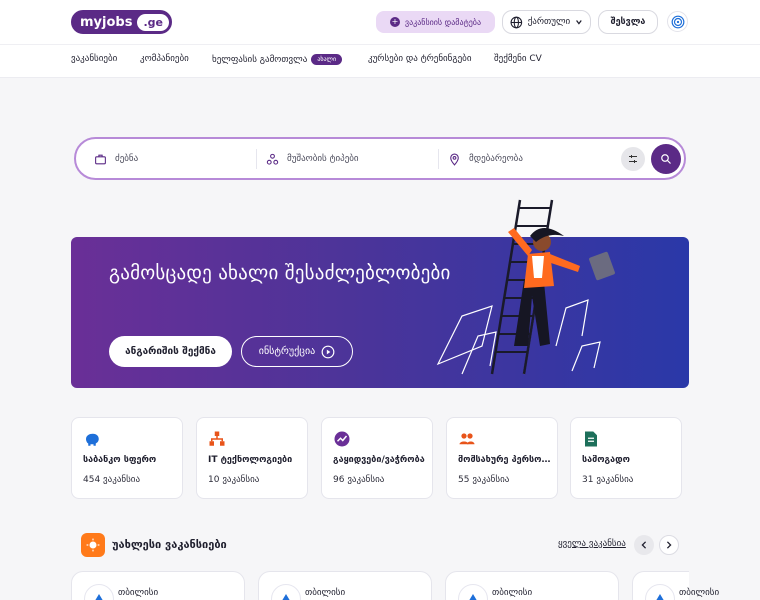 The image size is (760, 600). I want to click on climbing-woman-illustration, so click(525, 287).